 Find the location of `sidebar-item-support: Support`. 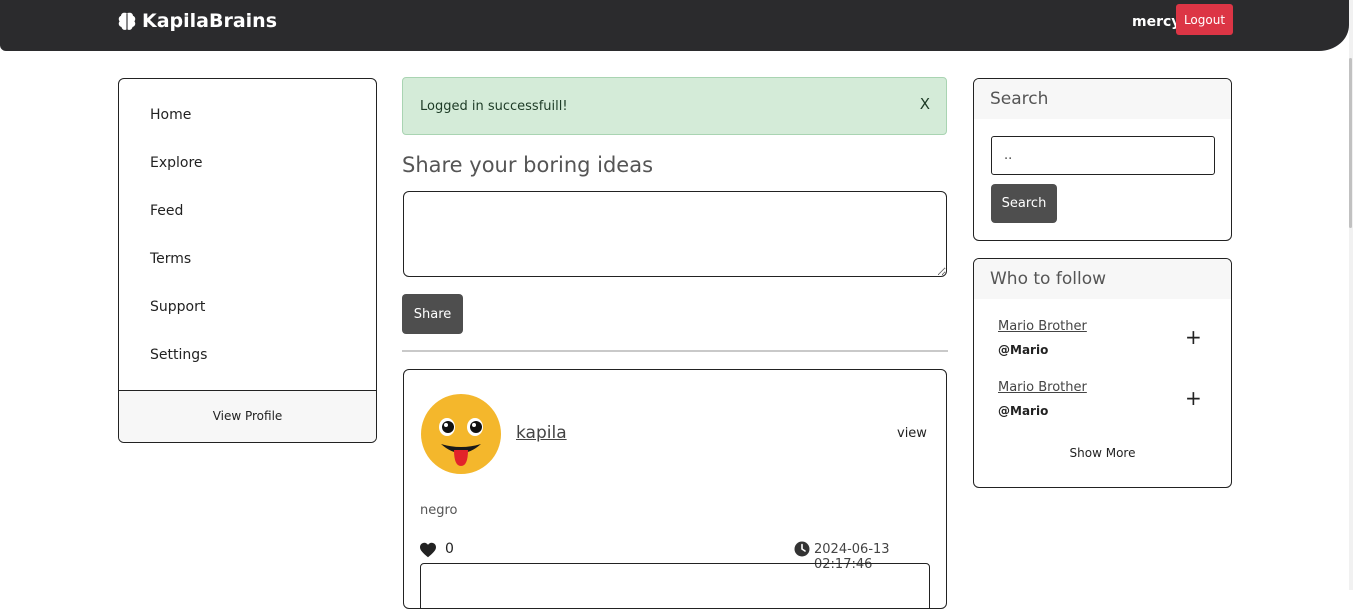

sidebar-item-support: Support is located at coordinates (177, 307).